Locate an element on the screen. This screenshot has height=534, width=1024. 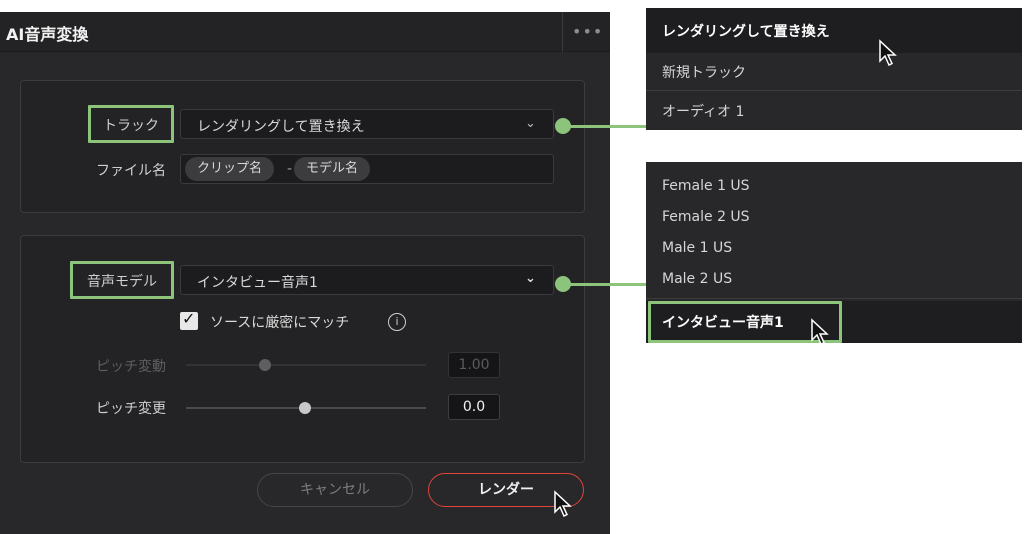
dialog-title: AI音声変換 is located at coordinates (47, 34).